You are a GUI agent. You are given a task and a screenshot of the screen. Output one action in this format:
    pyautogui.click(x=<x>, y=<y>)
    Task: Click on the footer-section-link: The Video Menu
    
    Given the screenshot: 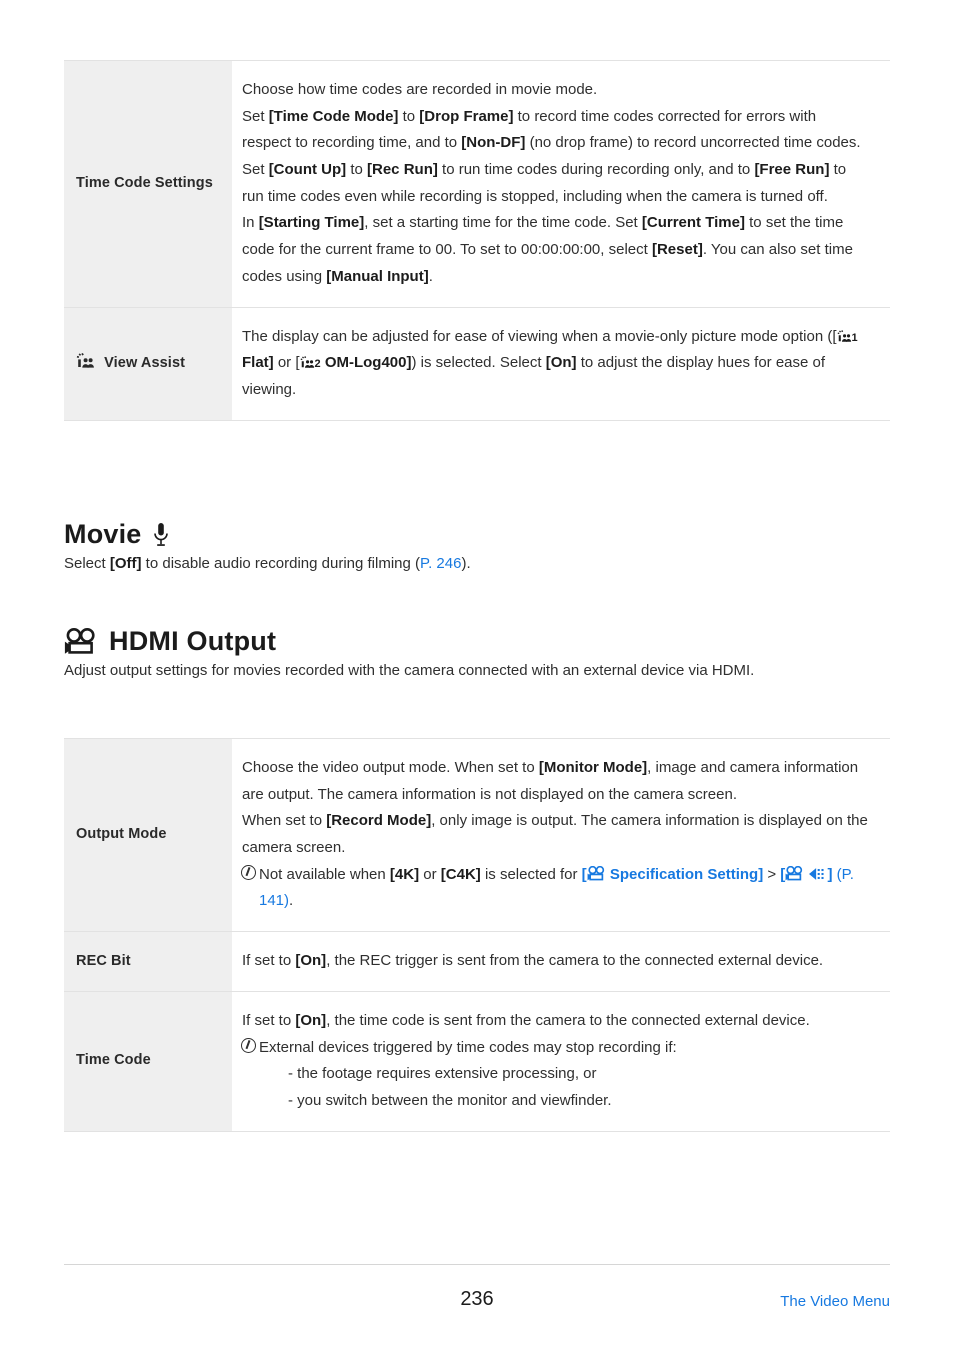 What is the action you would take?
    pyautogui.click(x=835, y=1301)
    